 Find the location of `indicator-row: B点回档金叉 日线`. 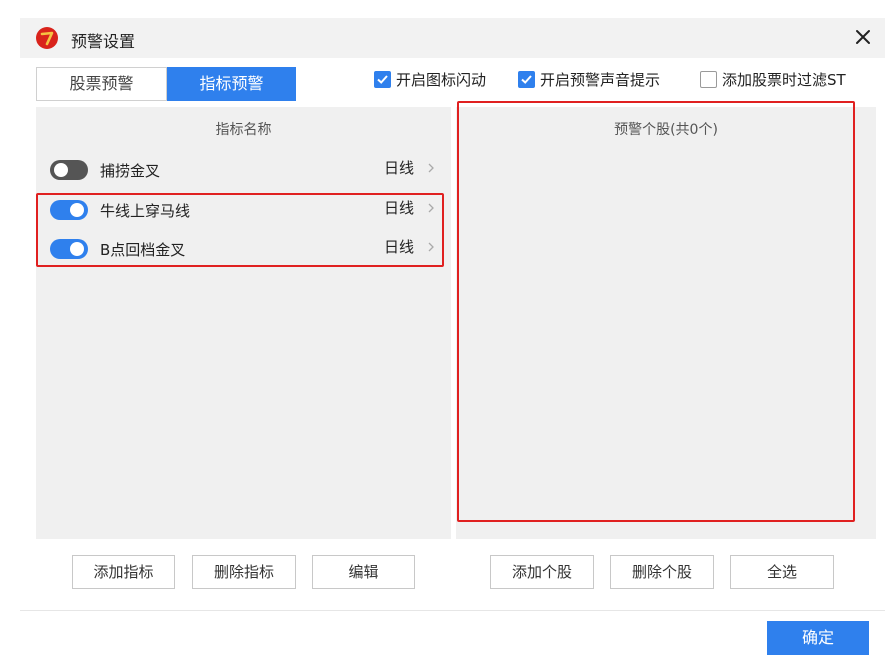

indicator-row: B点回档金叉 日线 is located at coordinates (239, 250).